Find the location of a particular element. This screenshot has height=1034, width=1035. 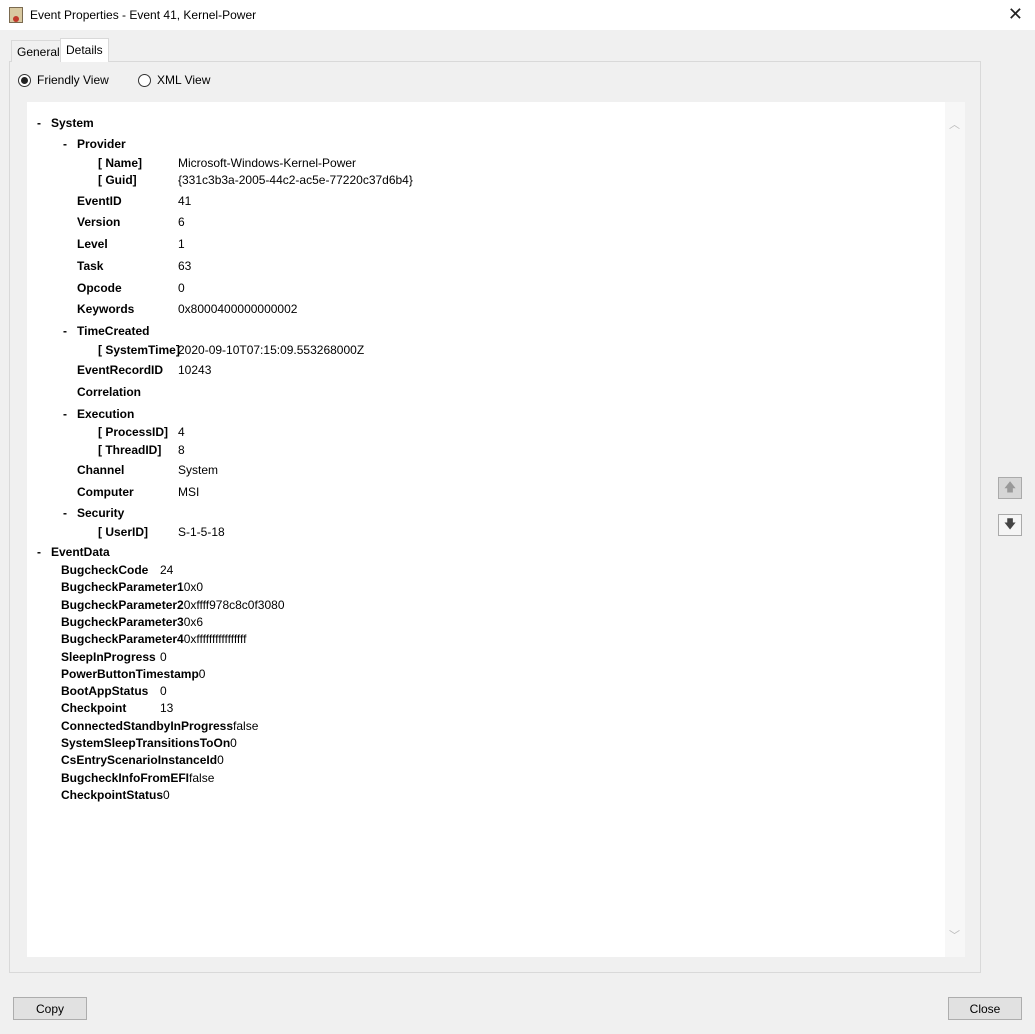

field-value: 63 is located at coordinates (185, 266).